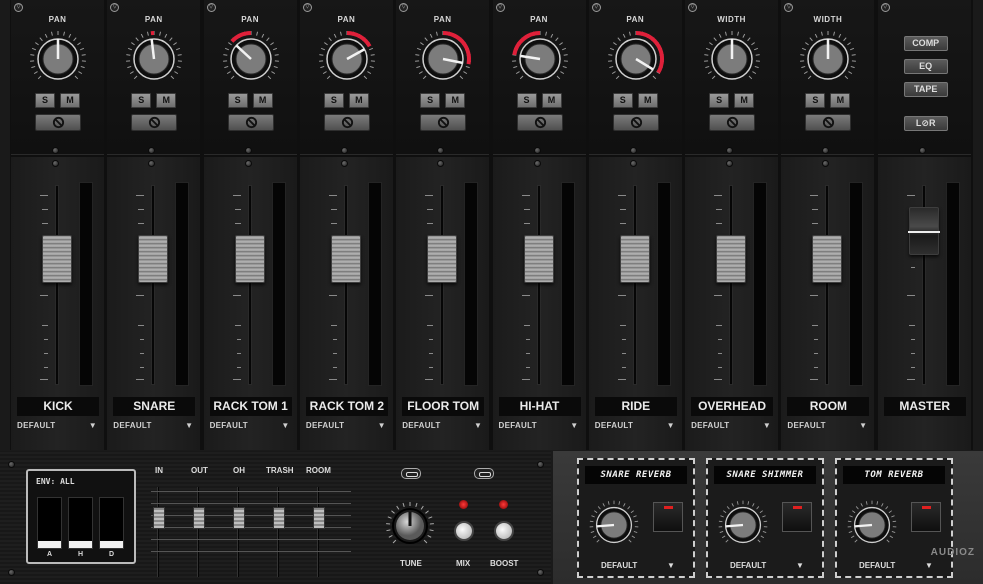 The image size is (983, 584). Describe the element at coordinates (251, 539) in the screenshot. I see `mini-fader-tick` at that location.